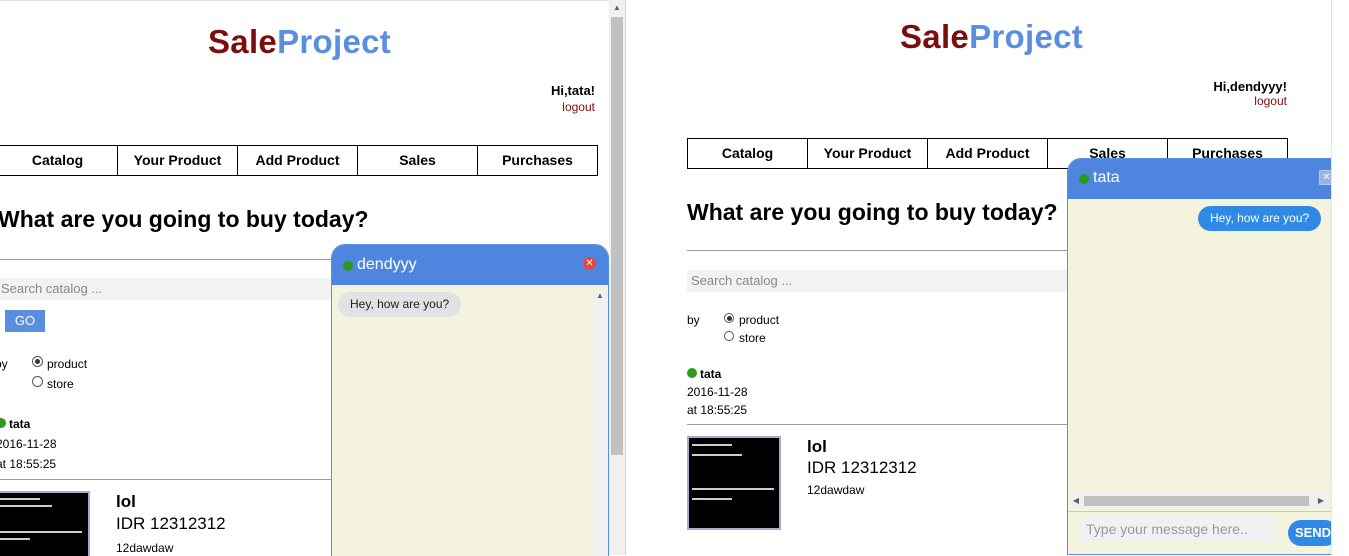 The width and height of the screenshot is (1349, 556). I want to click on message-input: Type your message here.., so click(1178, 529).